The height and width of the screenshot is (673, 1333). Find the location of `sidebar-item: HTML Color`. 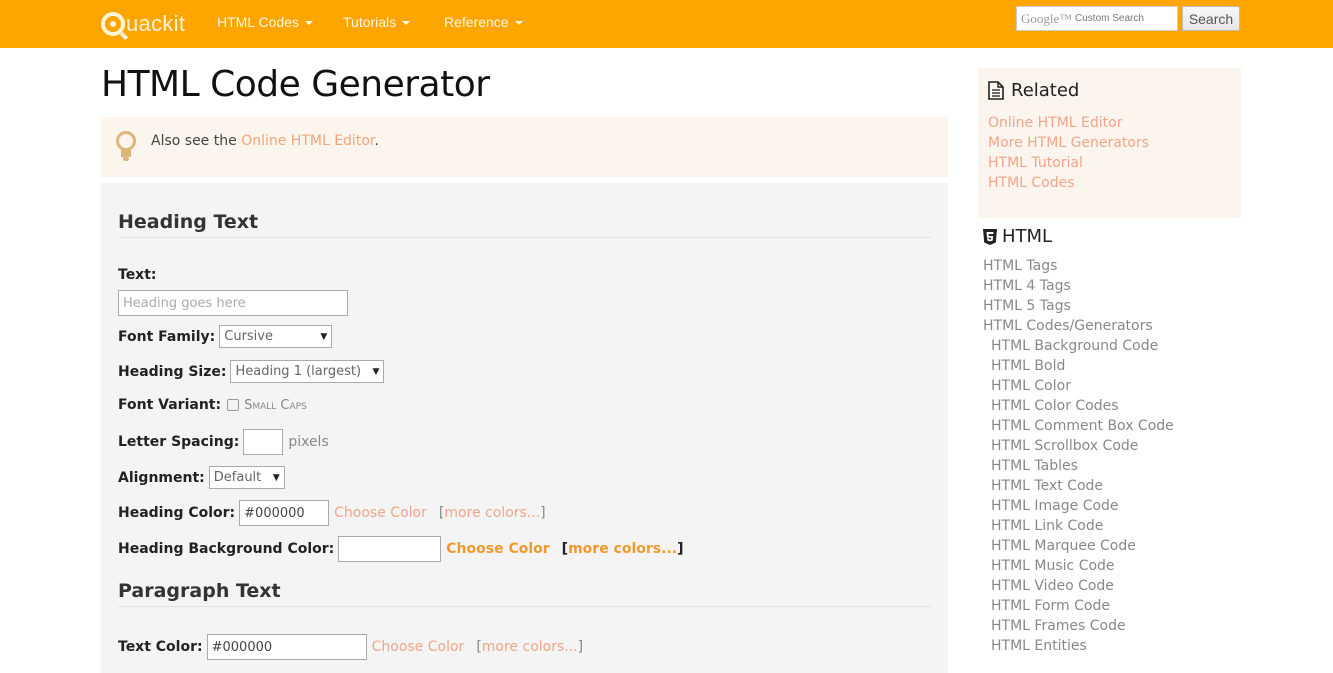

sidebar-item: HTML Color is located at coordinates (1078, 386).